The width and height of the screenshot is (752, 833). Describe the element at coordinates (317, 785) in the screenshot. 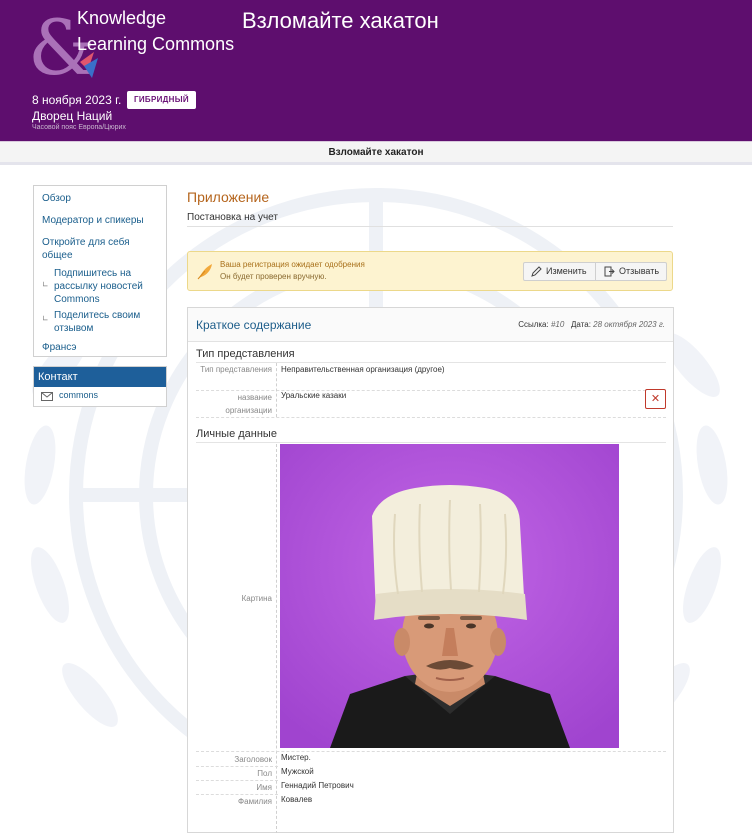

I see `field-value-first-name: Геннадий Петрович` at that location.